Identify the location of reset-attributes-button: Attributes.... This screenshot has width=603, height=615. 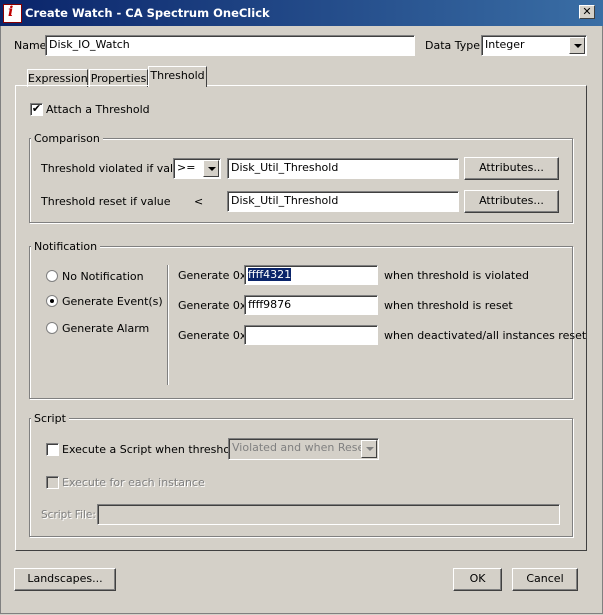
(511, 201).